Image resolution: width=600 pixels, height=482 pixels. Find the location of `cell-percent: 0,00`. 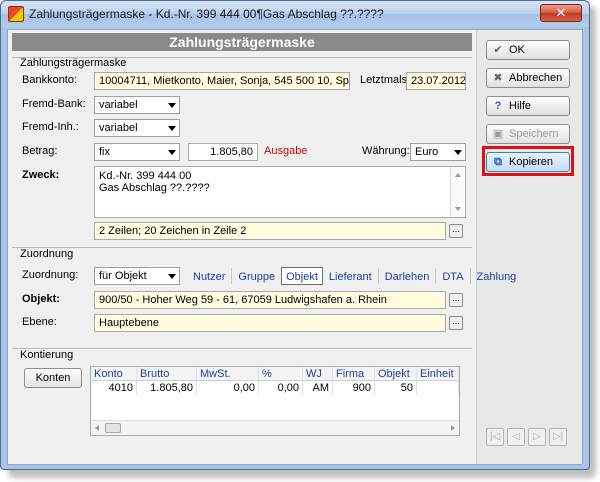

cell-percent: 0,00 is located at coordinates (281, 388).